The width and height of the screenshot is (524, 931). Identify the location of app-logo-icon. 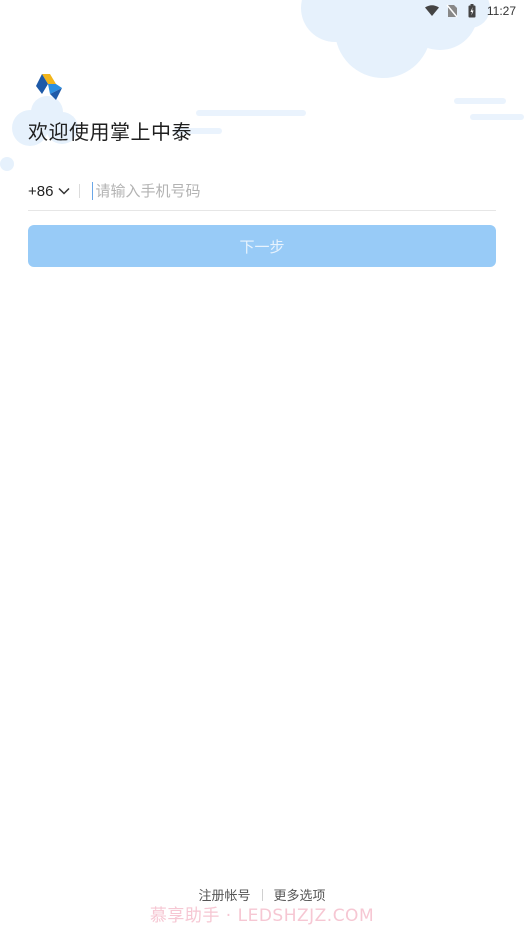
(49, 87).